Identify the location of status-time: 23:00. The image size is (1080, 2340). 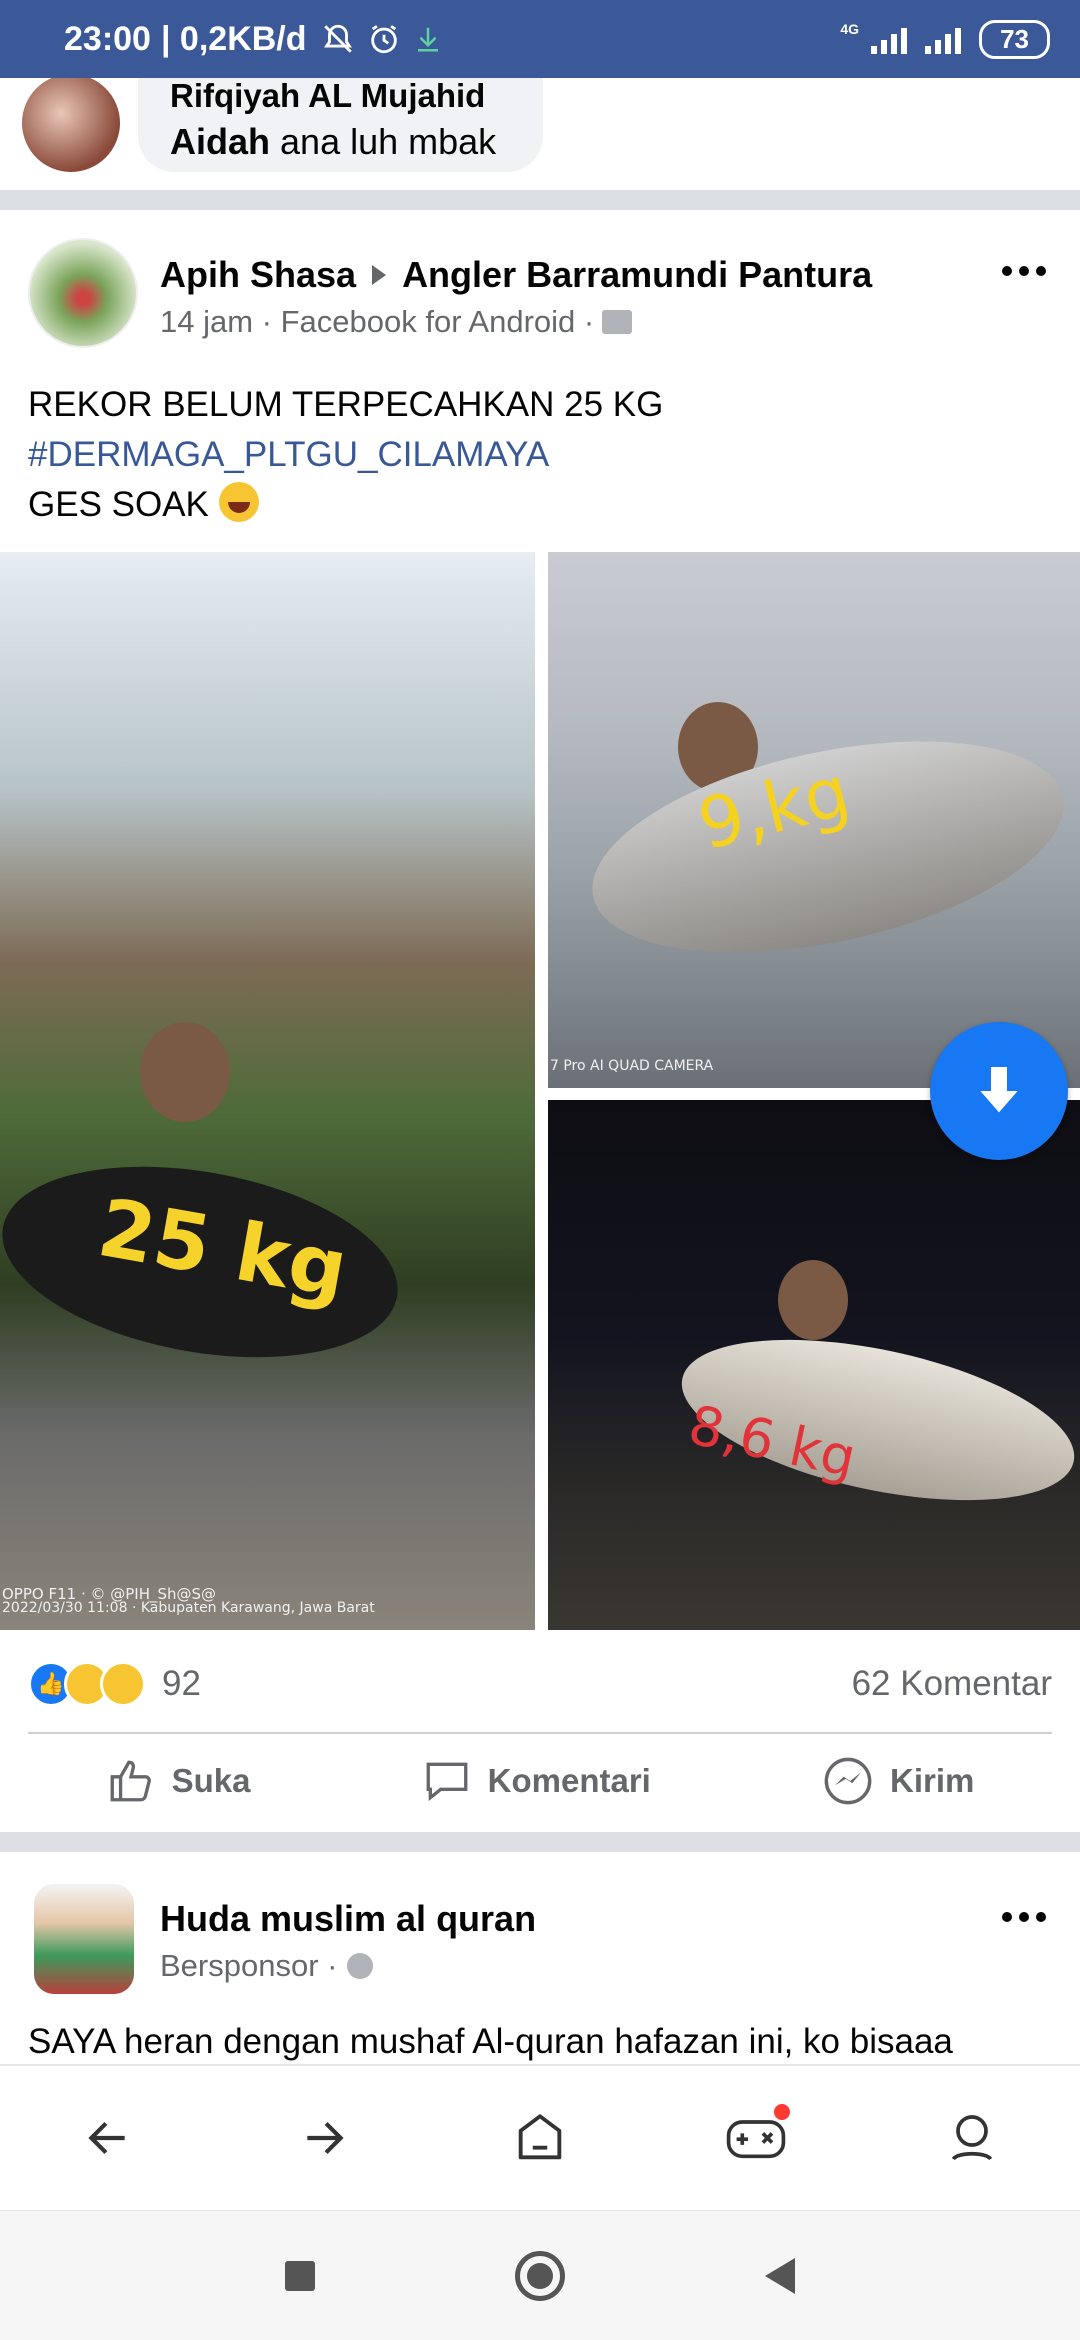
(107, 38).